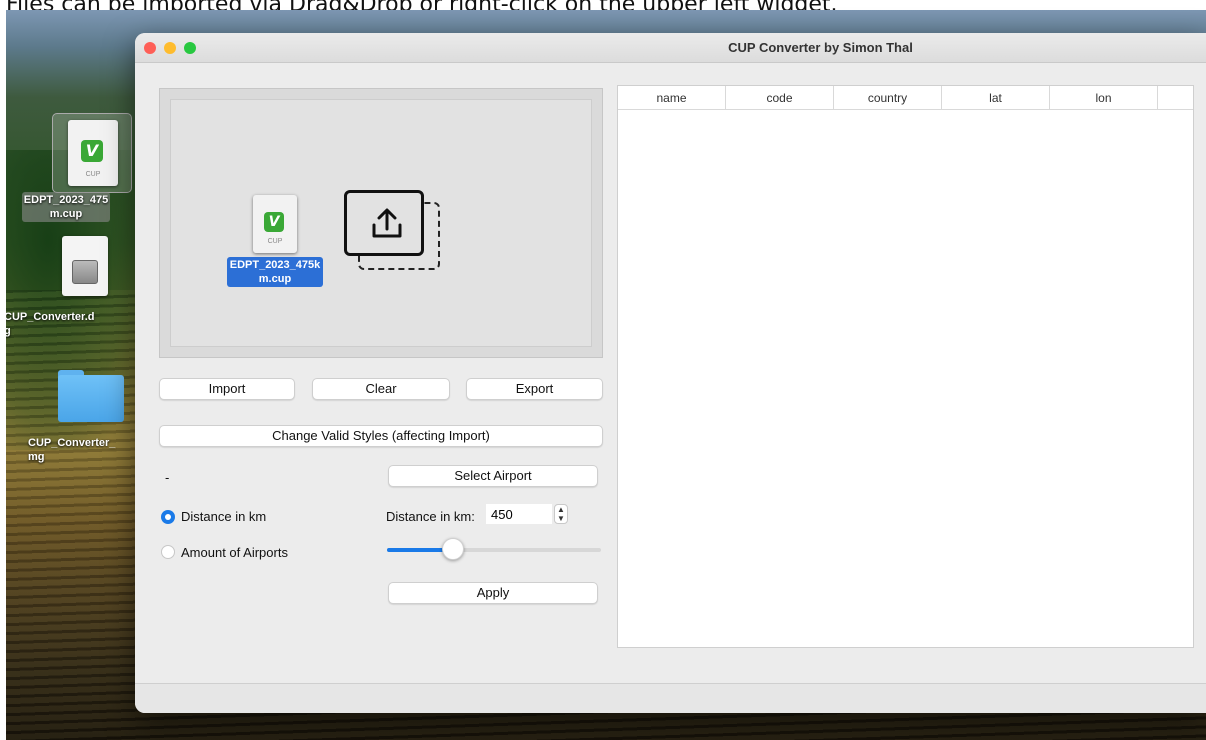  What do you see at coordinates (494, 550) in the screenshot?
I see `distance-slider-track` at bounding box center [494, 550].